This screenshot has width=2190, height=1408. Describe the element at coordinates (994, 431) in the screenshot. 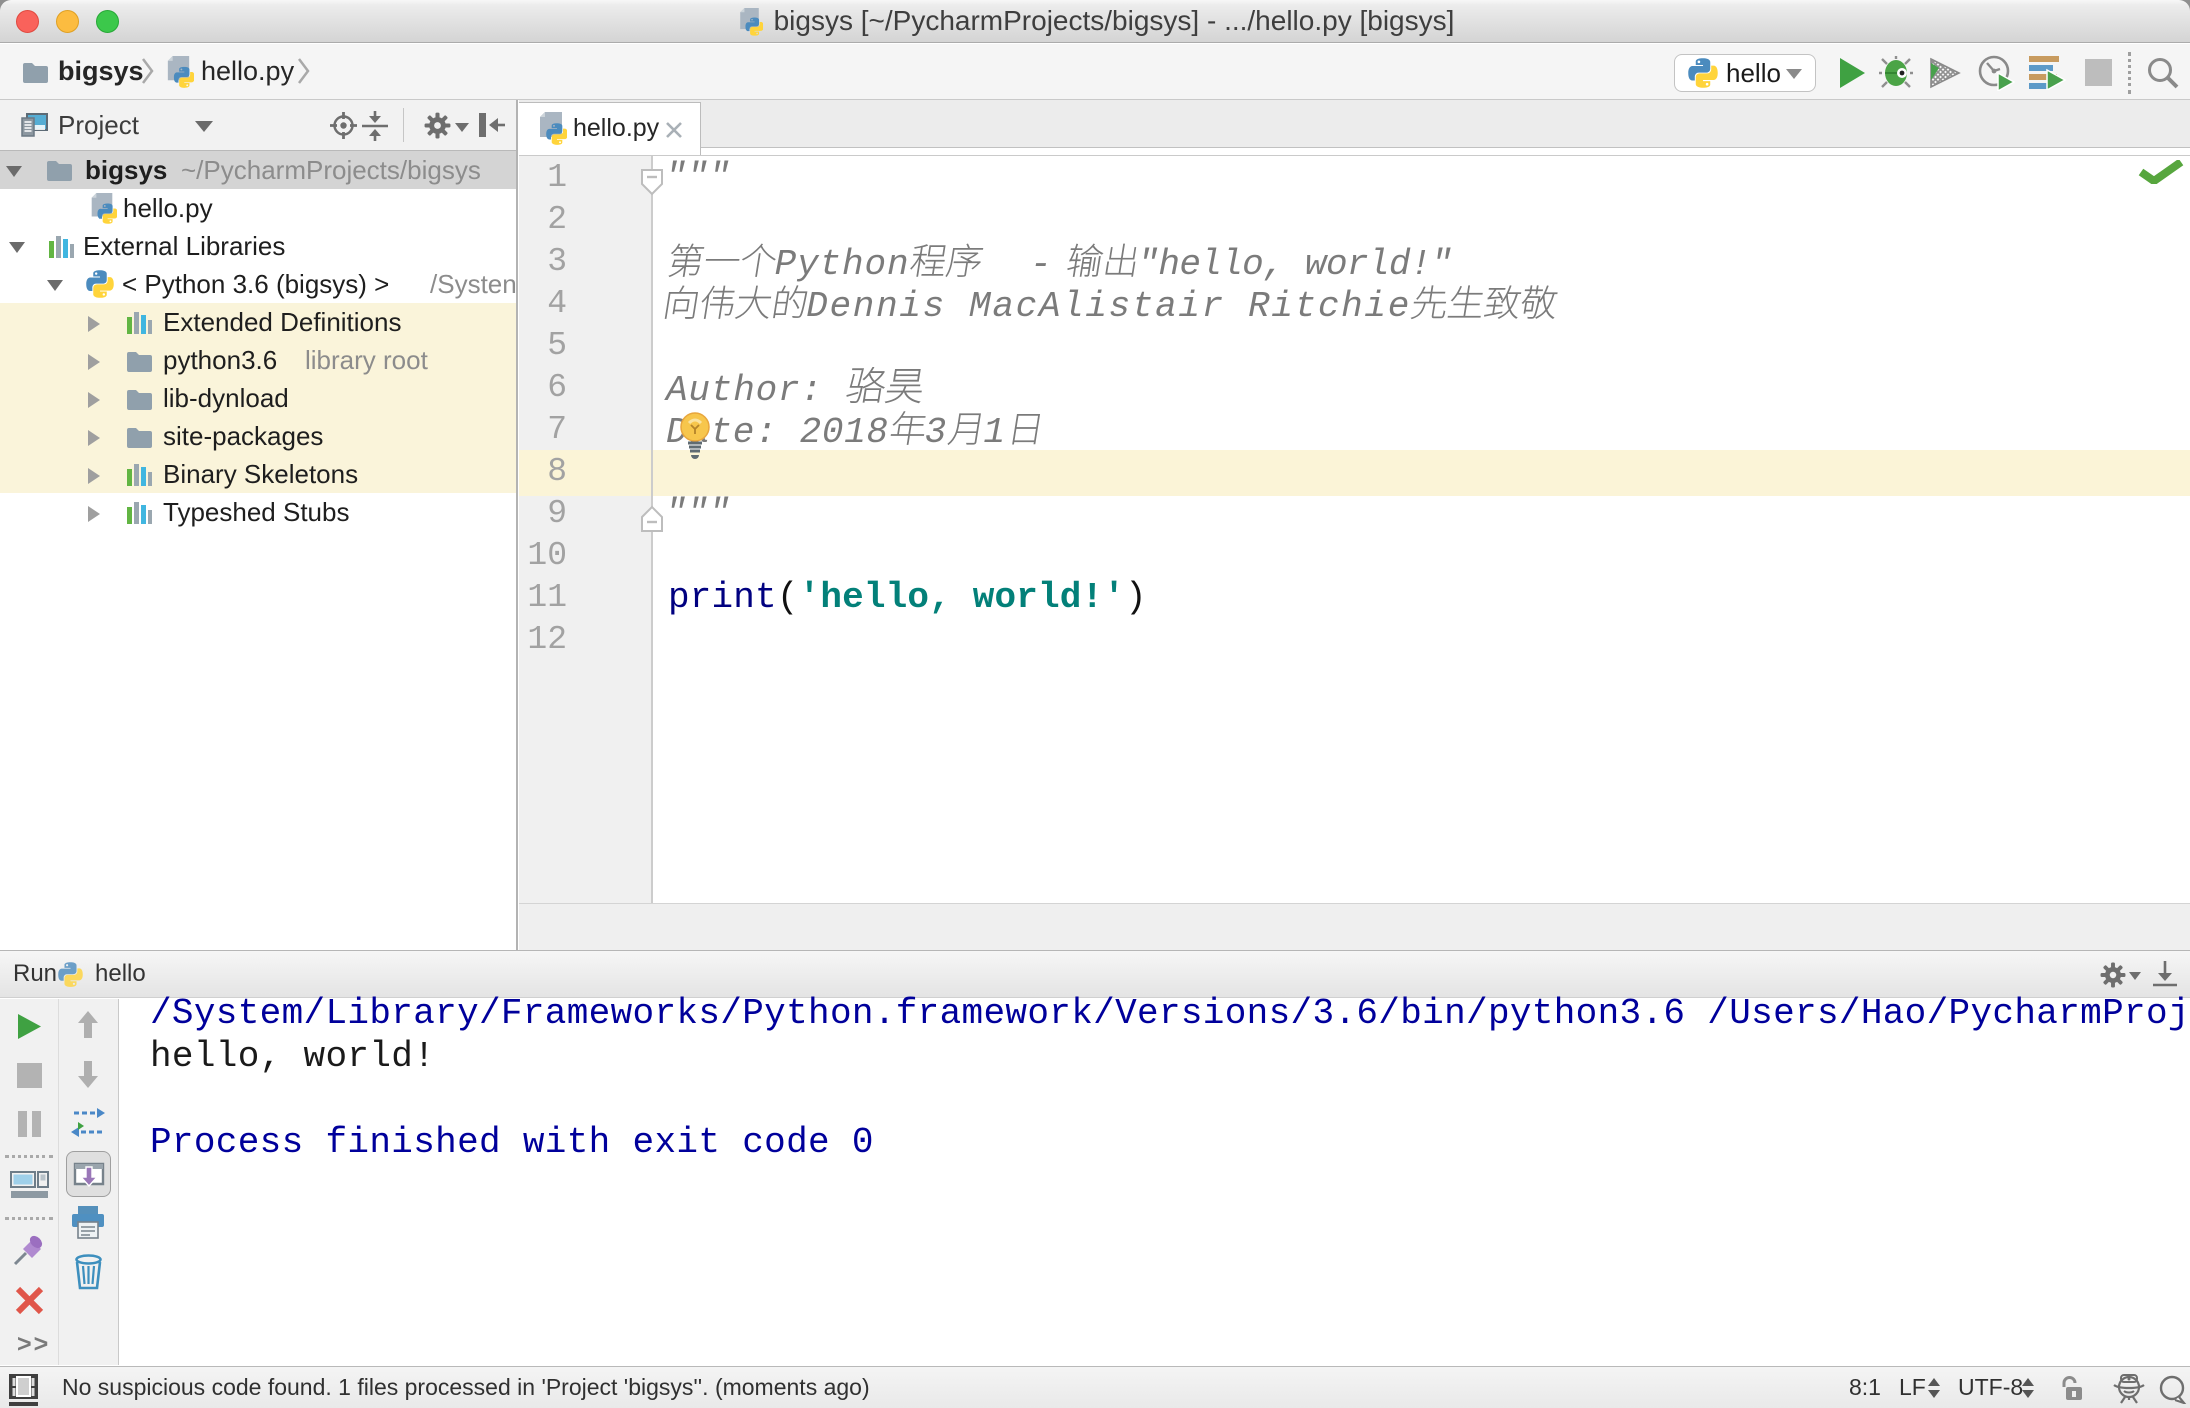

I see `svg-text: 1` at that location.